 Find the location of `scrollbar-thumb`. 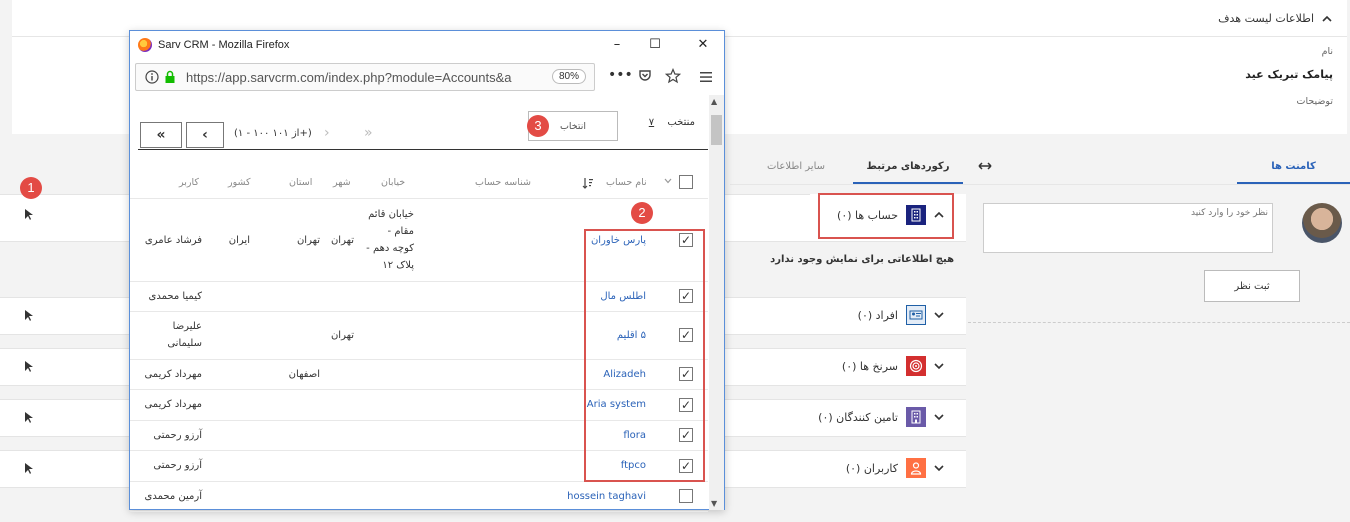

scrollbar-thumb is located at coordinates (716, 130).